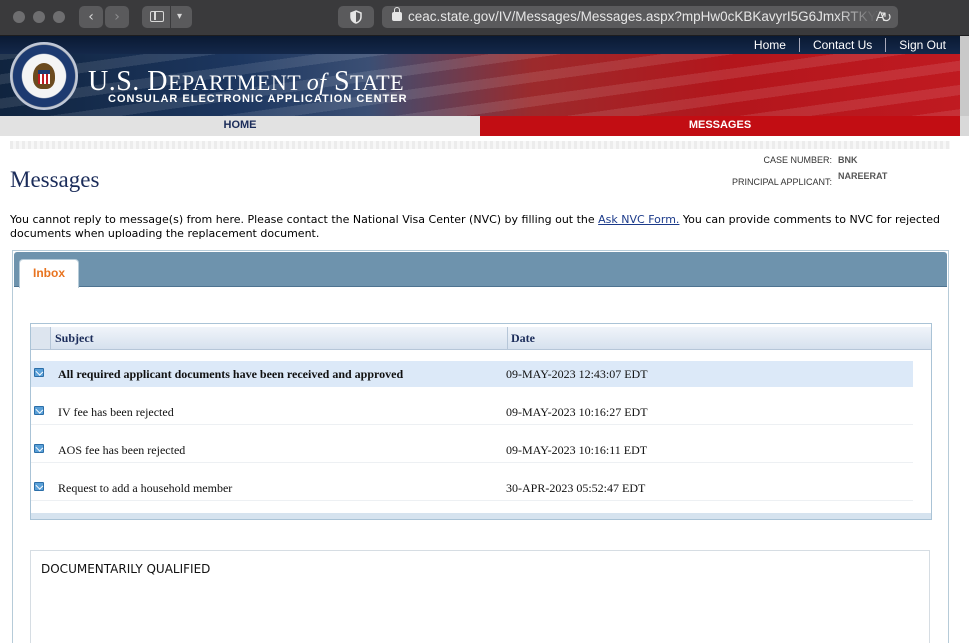 This screenshot has height=643, width=969. What do you see at coordinates (19, 17) in the screenshot?
I see `close-window-icon` at bounding box center [19, 17].